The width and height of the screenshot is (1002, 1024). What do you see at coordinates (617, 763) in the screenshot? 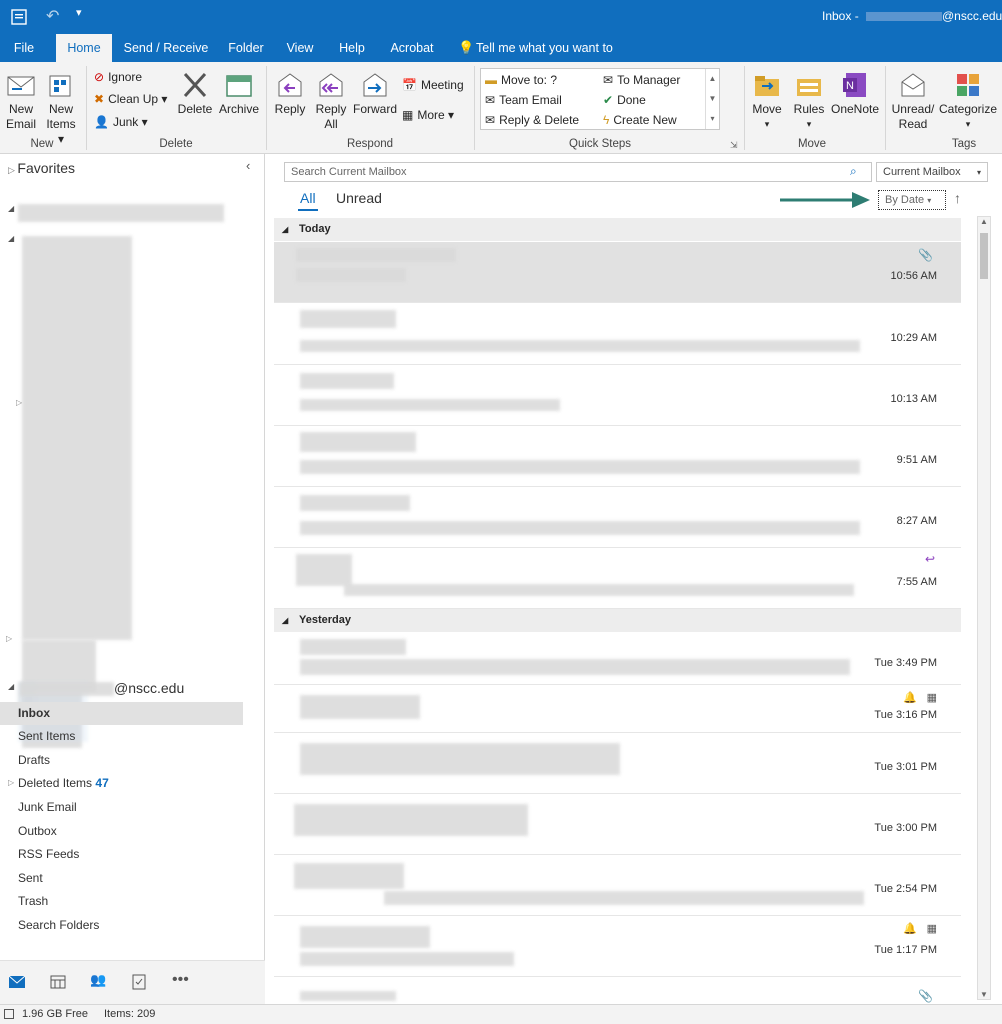
I see `list-item: Tue 3:01 PM` at bounding box center [617, 763].